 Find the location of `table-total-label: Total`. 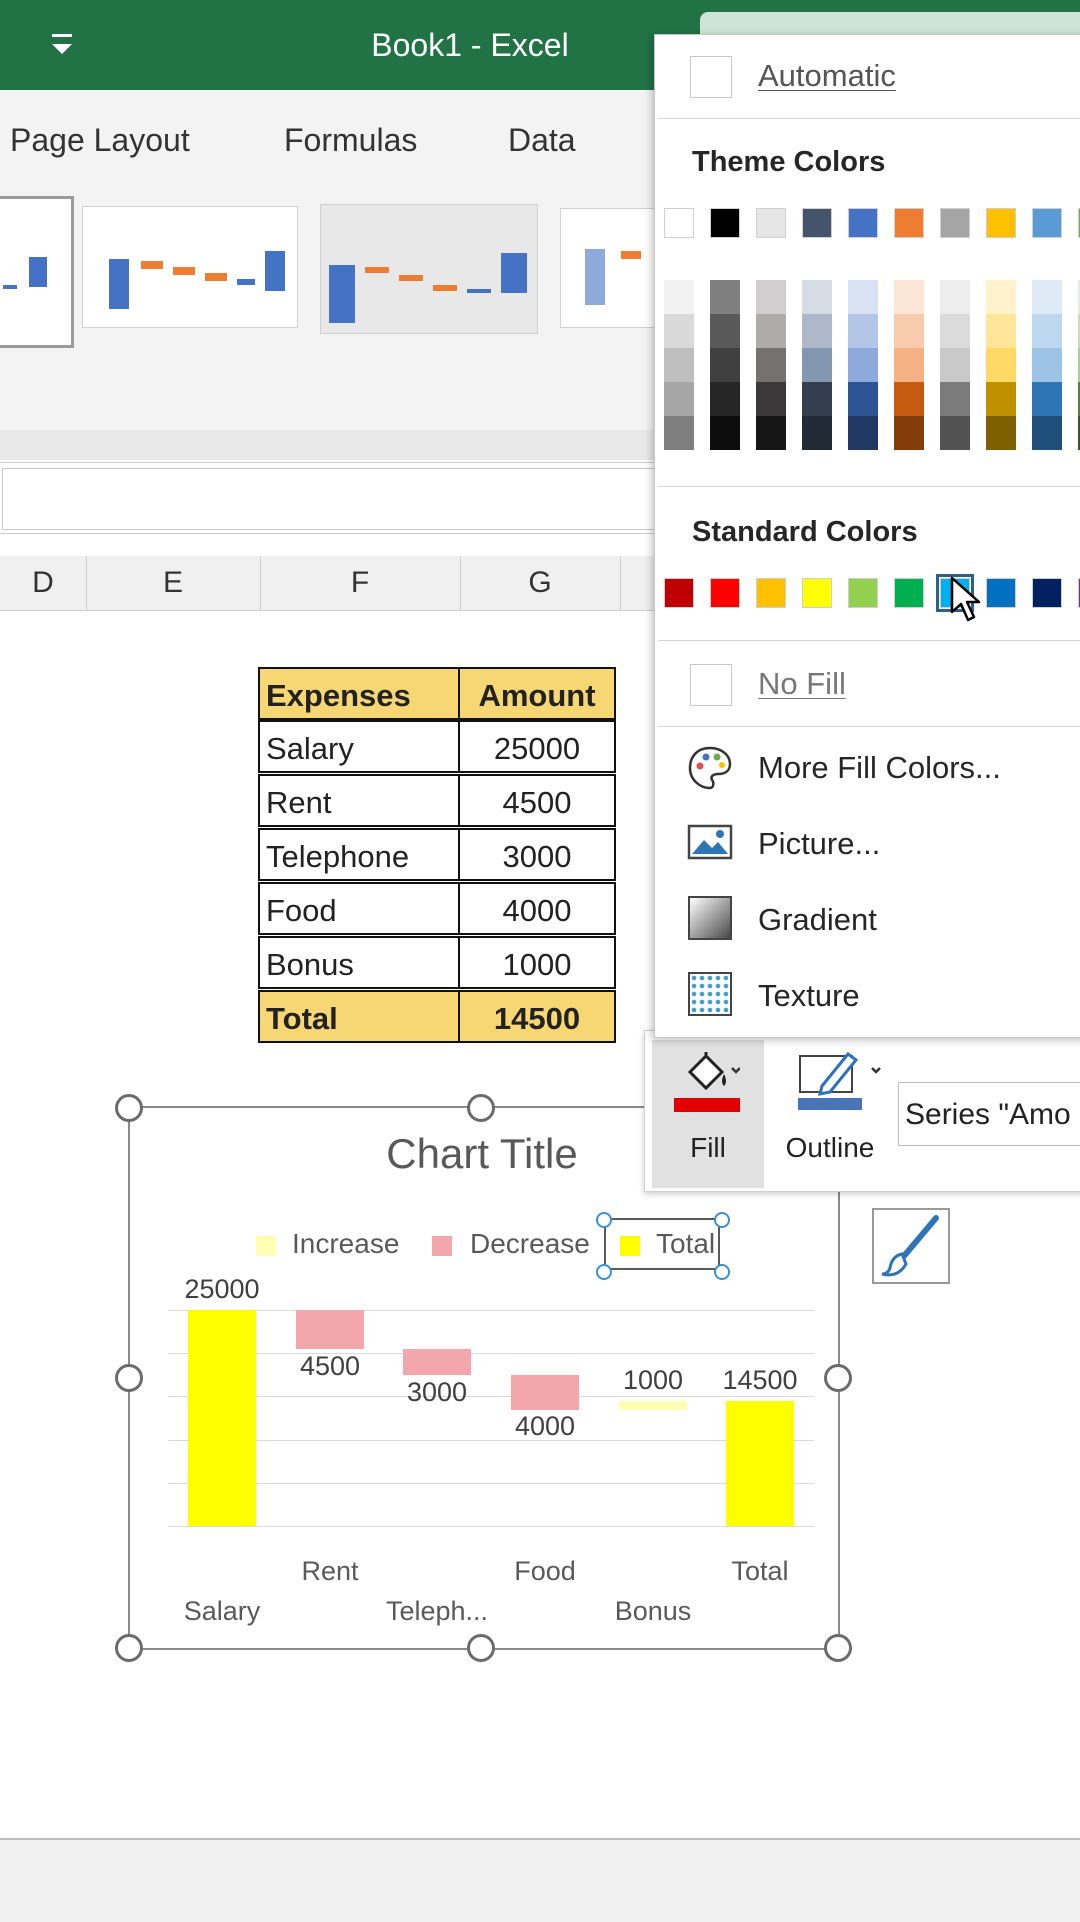

table-total-label: Total is located at coordinates (359, 1016).